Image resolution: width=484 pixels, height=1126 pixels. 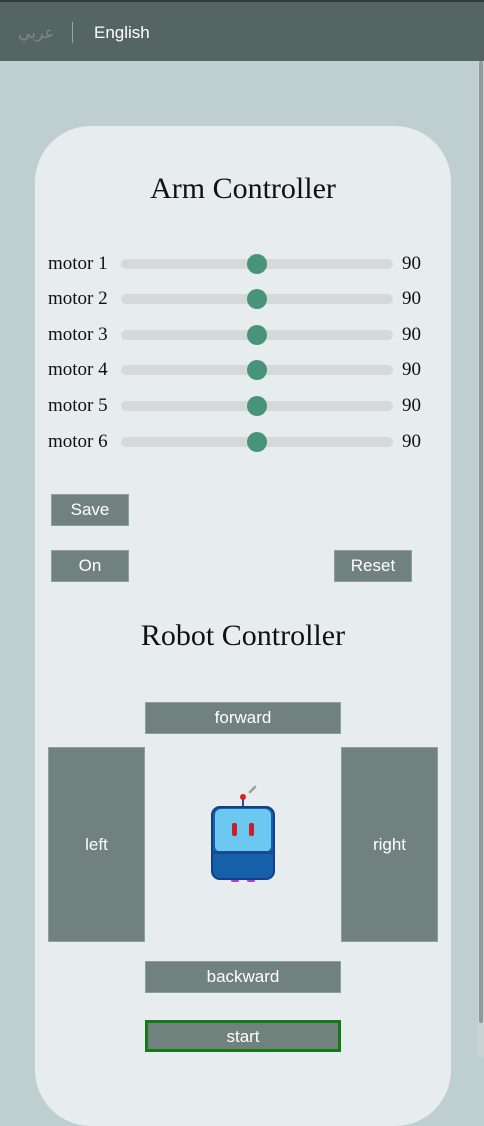 I want to click on right-button: right, so click(x=389, y=844).